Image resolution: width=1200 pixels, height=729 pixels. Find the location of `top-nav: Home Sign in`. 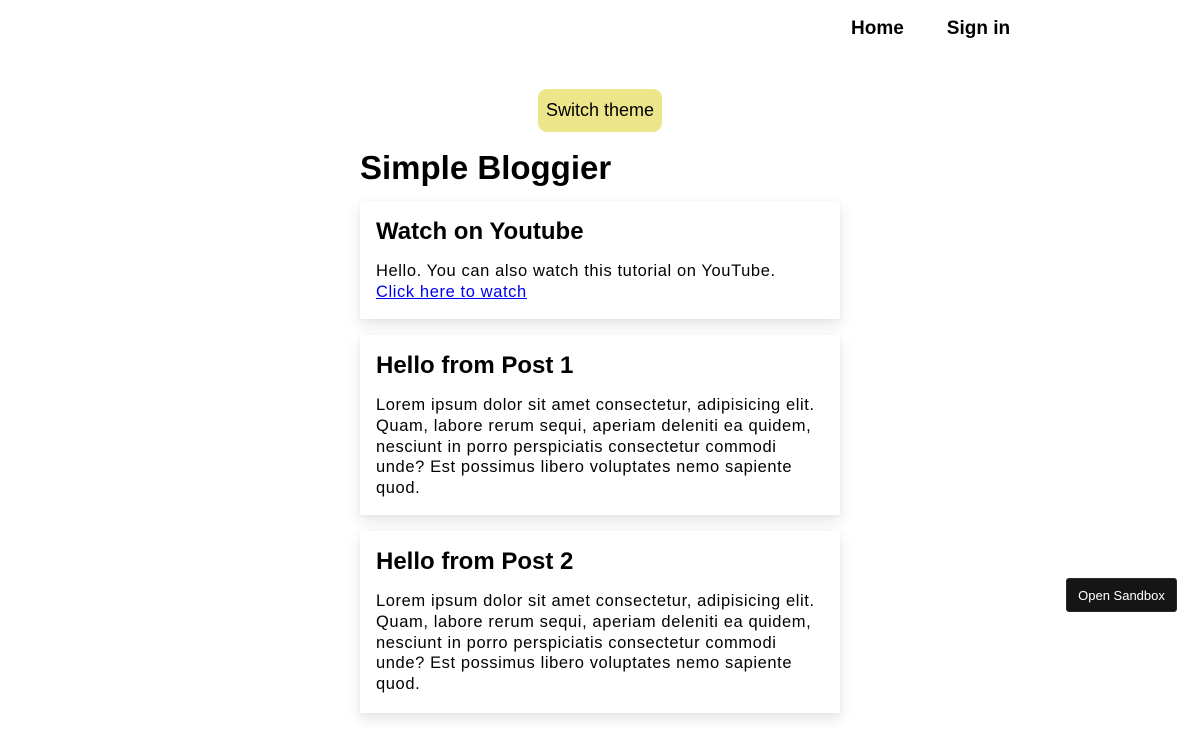

top-nav: Home Sign in is located at coordinates (930, 29).